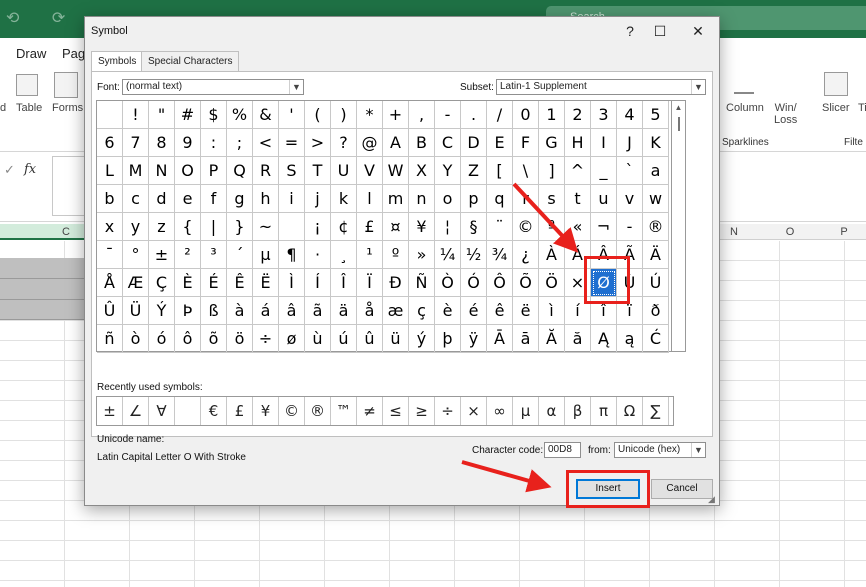 The height and width of the screenshot is (587, 866). I want to click on recent-symbol-cell: ×, so click(474, 411).